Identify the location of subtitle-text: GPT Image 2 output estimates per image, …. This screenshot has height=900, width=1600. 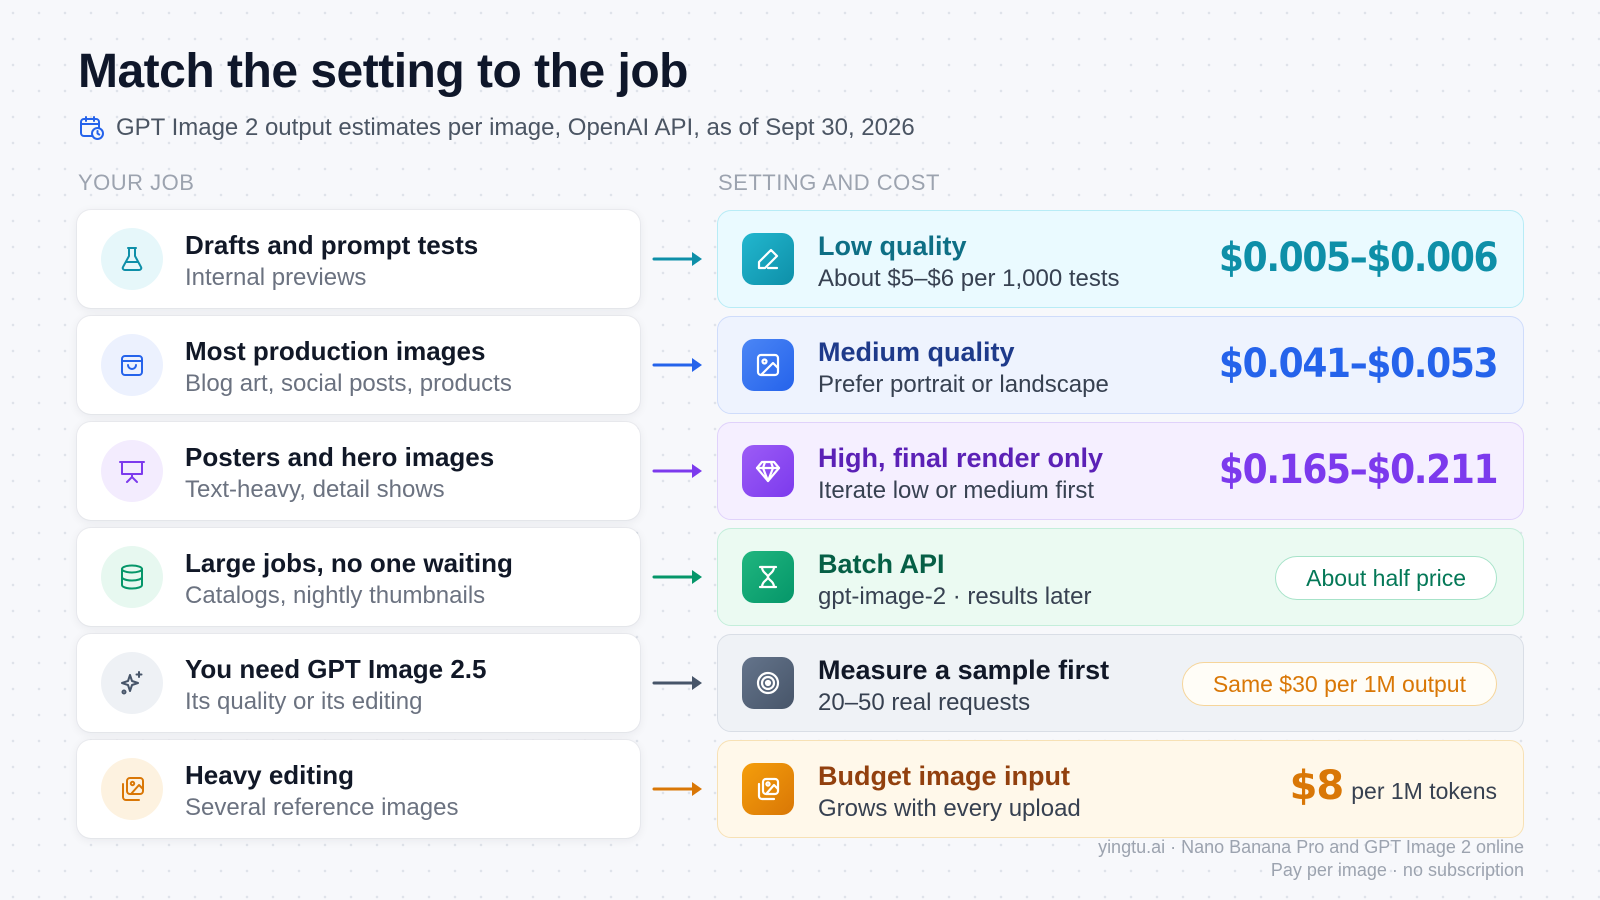
(515, 127).